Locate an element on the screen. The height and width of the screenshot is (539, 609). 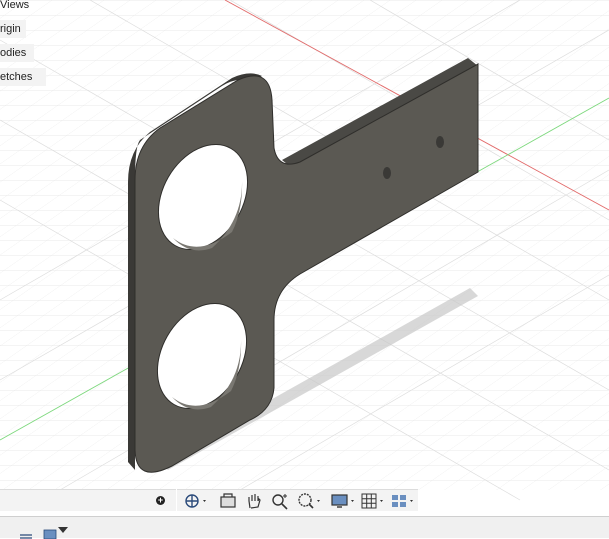
grid-settings-icon is located at coordinates (374, 501).